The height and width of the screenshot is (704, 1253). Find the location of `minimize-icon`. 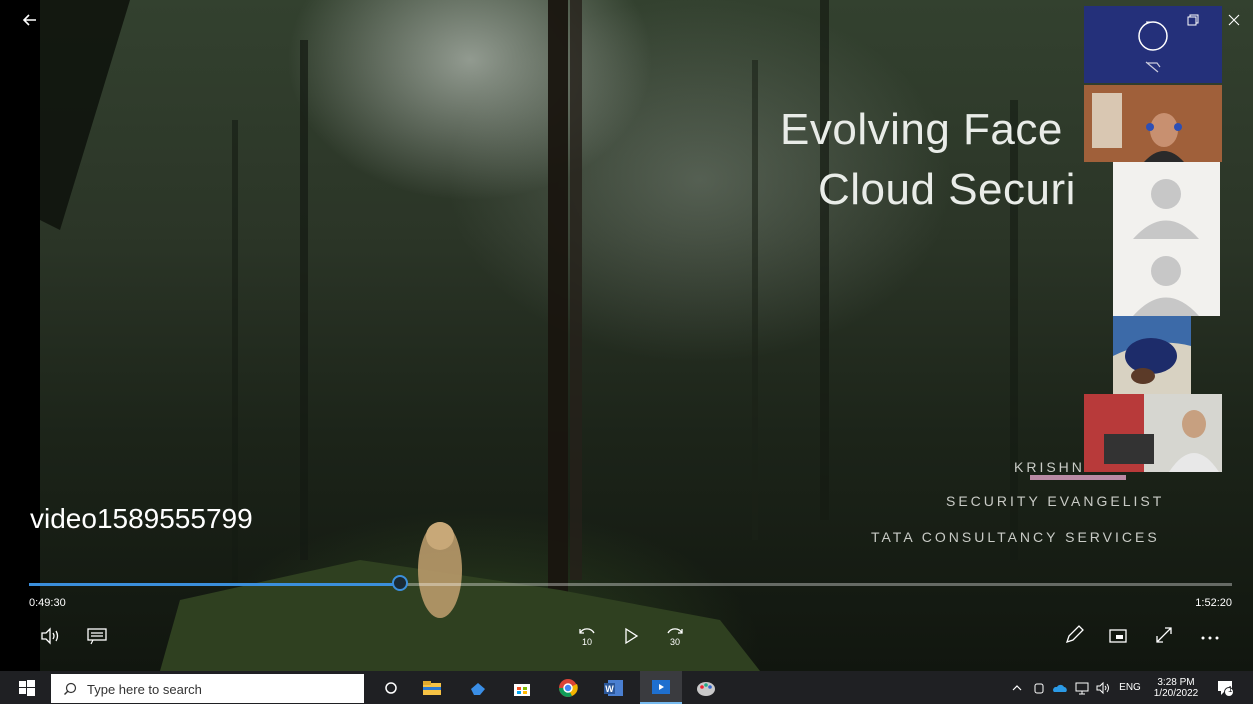

minimize-icon is located at coordinates (1151, 22).